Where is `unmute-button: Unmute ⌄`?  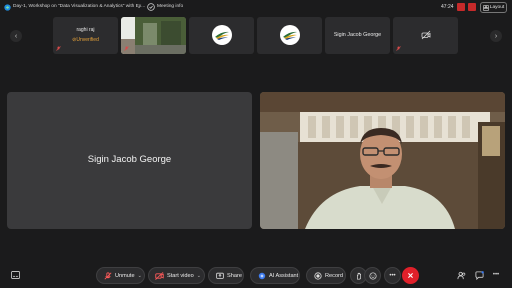
unmute-button: Unmute ⌄ is located at coordinates (120, 275).